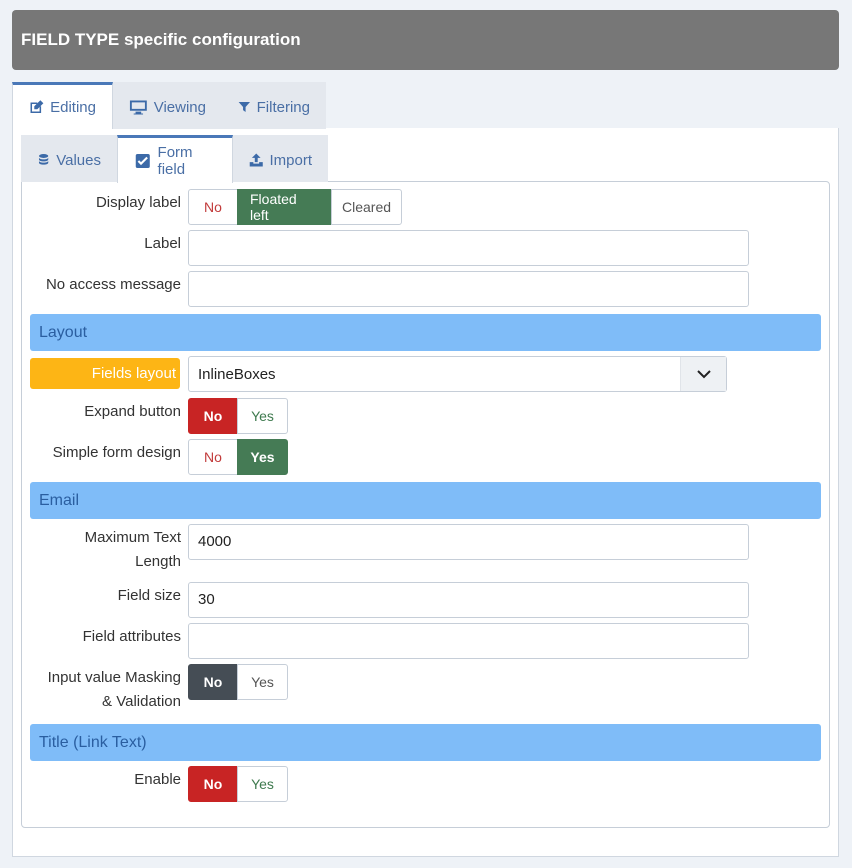 The height and width of the screenshot is (868, 852). What do you see at coordinates (213, 207) in the screenshot?
I see `display-label-no-button: No` at bounding box center [213, 207].